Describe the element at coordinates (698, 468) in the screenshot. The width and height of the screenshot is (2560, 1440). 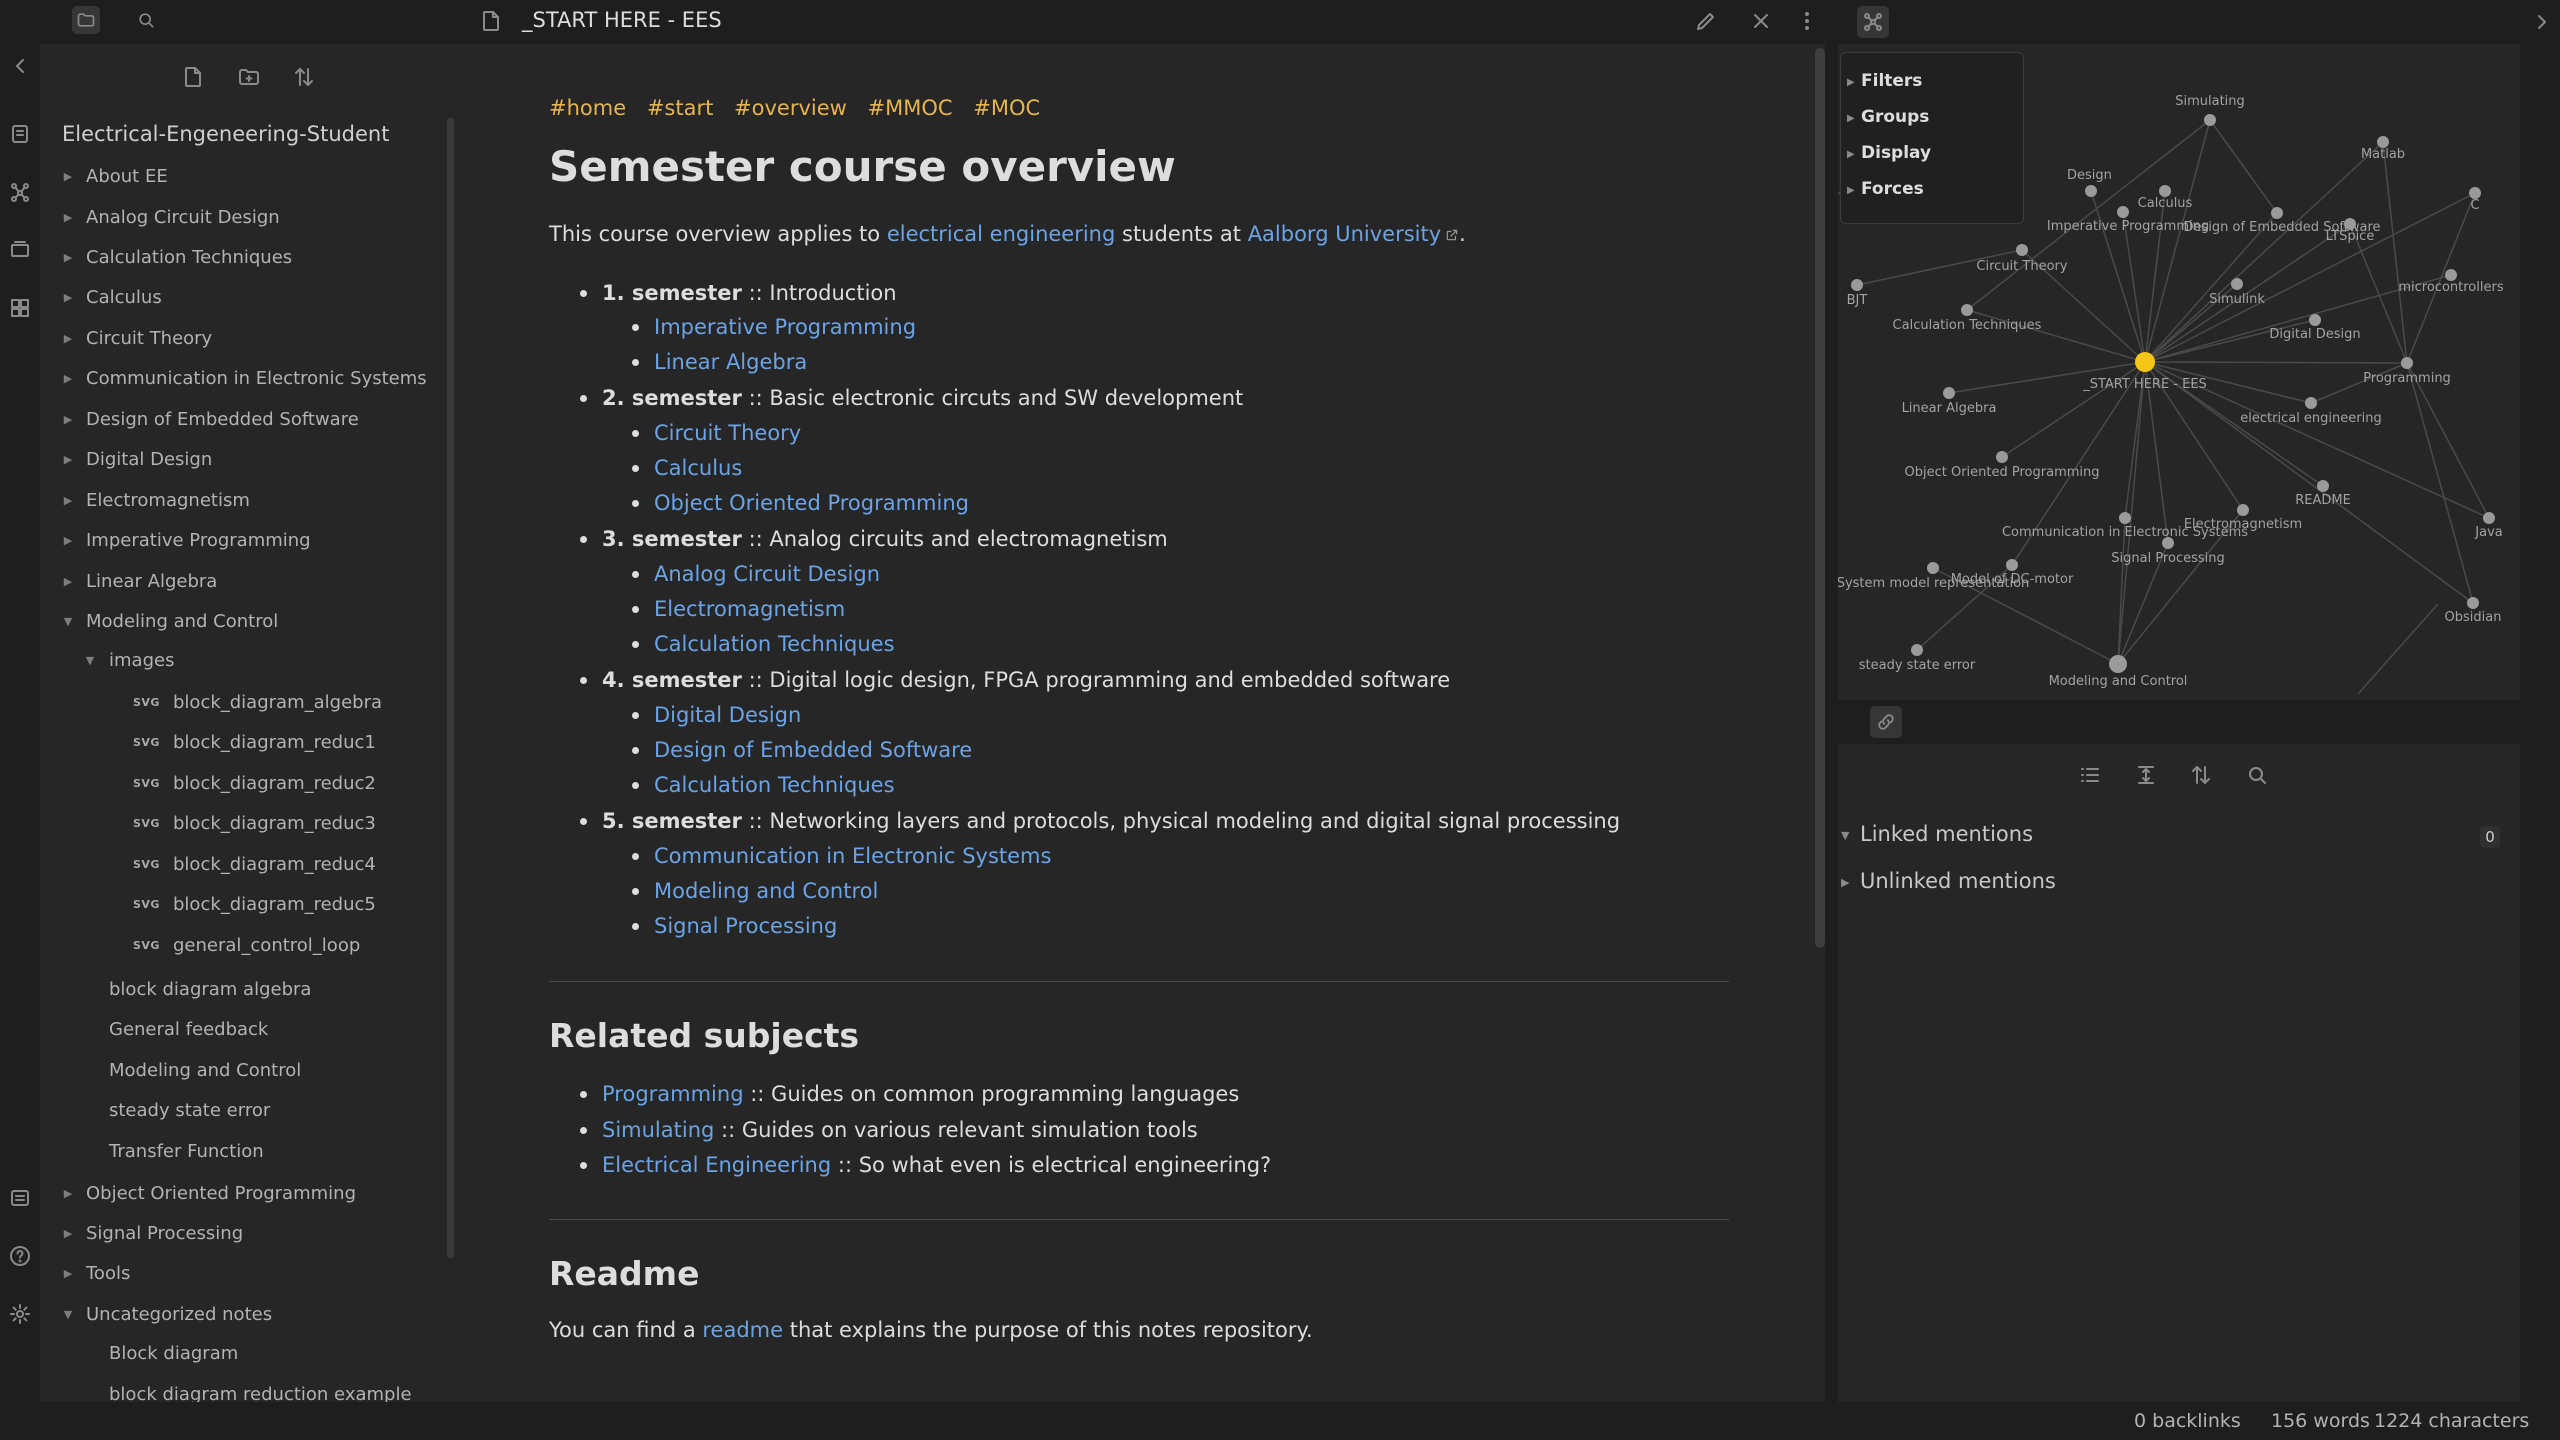
I see `course-link: Calculus` at that location.